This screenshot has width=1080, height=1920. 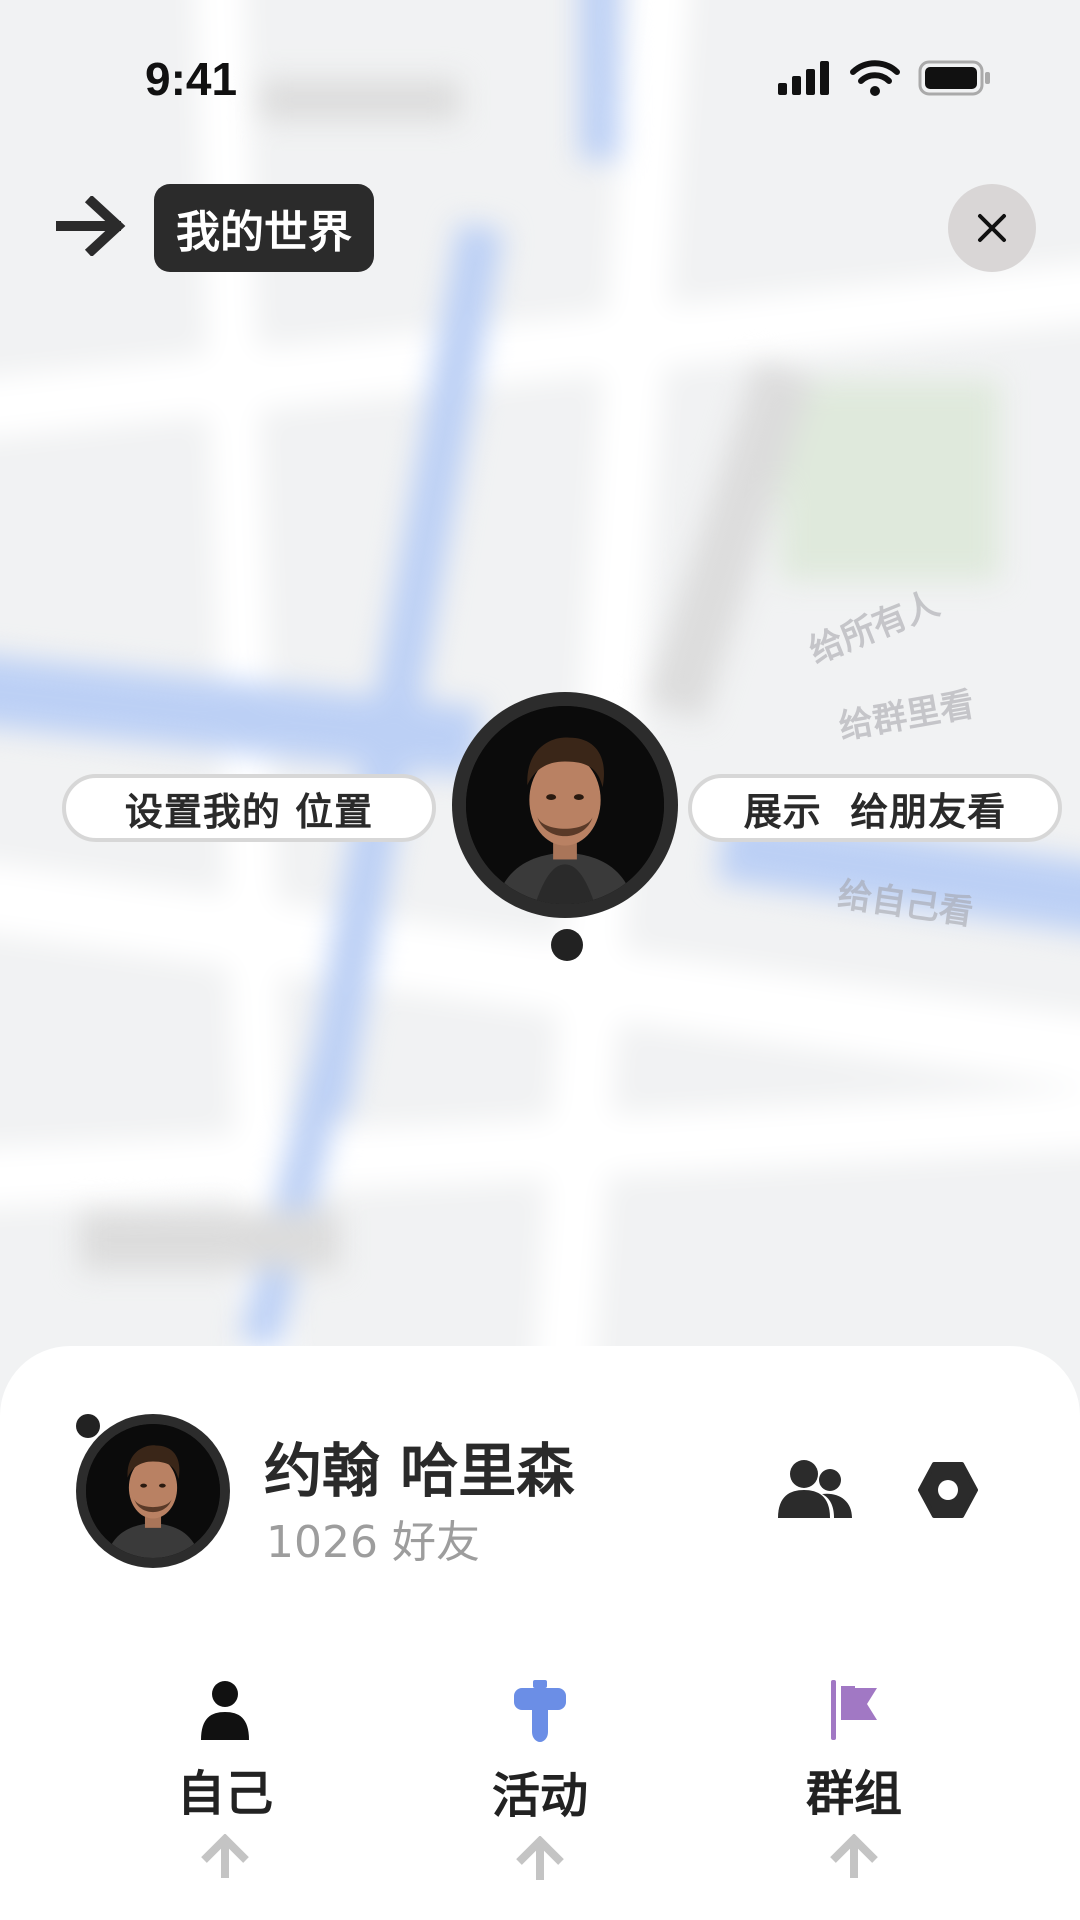 I want to click on friends-icon, so click(x=815, y=1491).